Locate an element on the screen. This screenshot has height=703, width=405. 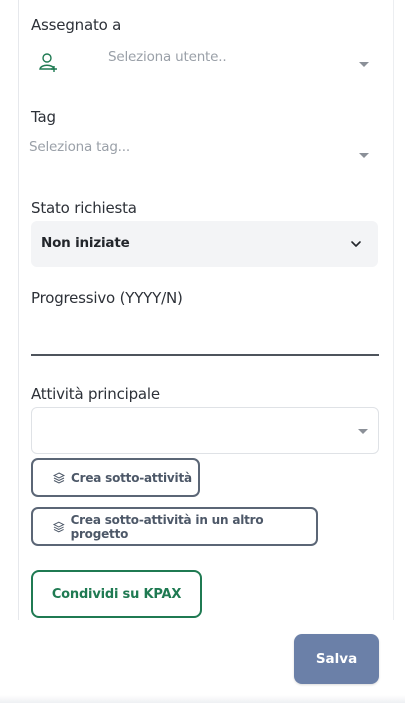
assigned-to-select: Seleziona utente.. is located at coordinates (205, 62).